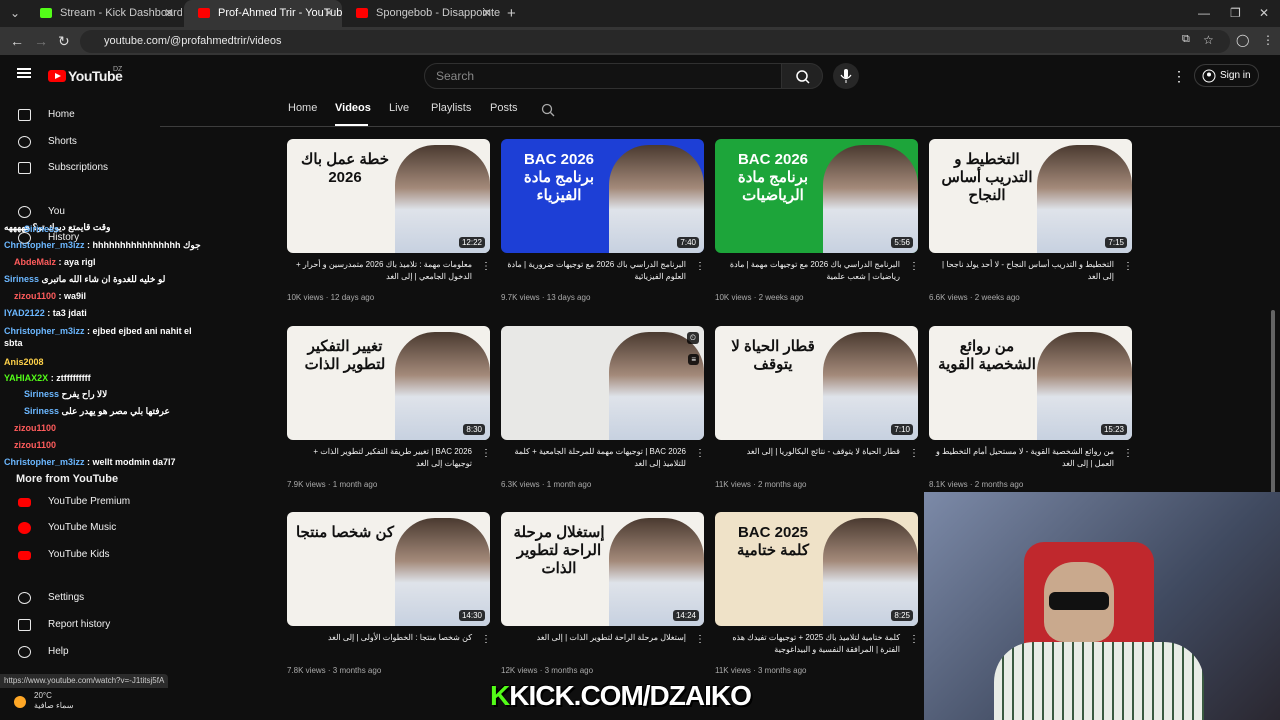  I want to click on account-icon, so click(1209, 76).